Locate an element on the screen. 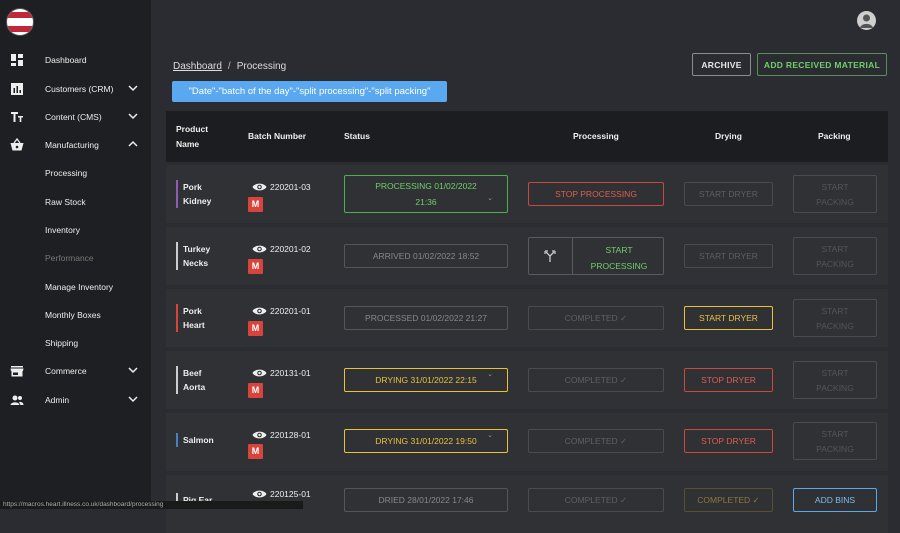  sidebar-item-label: Dashboard is located at coordinates (66, 60).